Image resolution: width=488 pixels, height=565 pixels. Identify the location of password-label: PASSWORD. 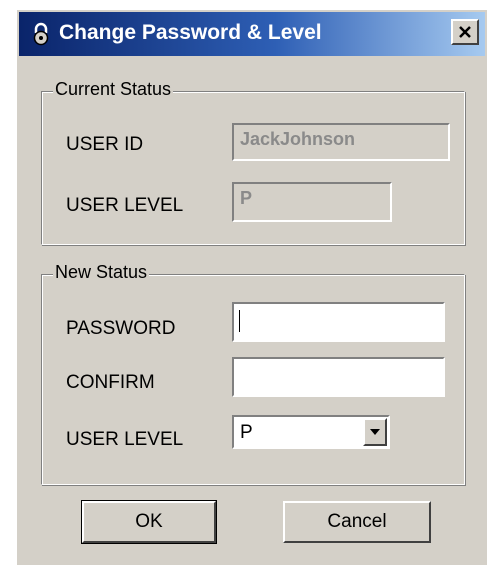
(121, 328).